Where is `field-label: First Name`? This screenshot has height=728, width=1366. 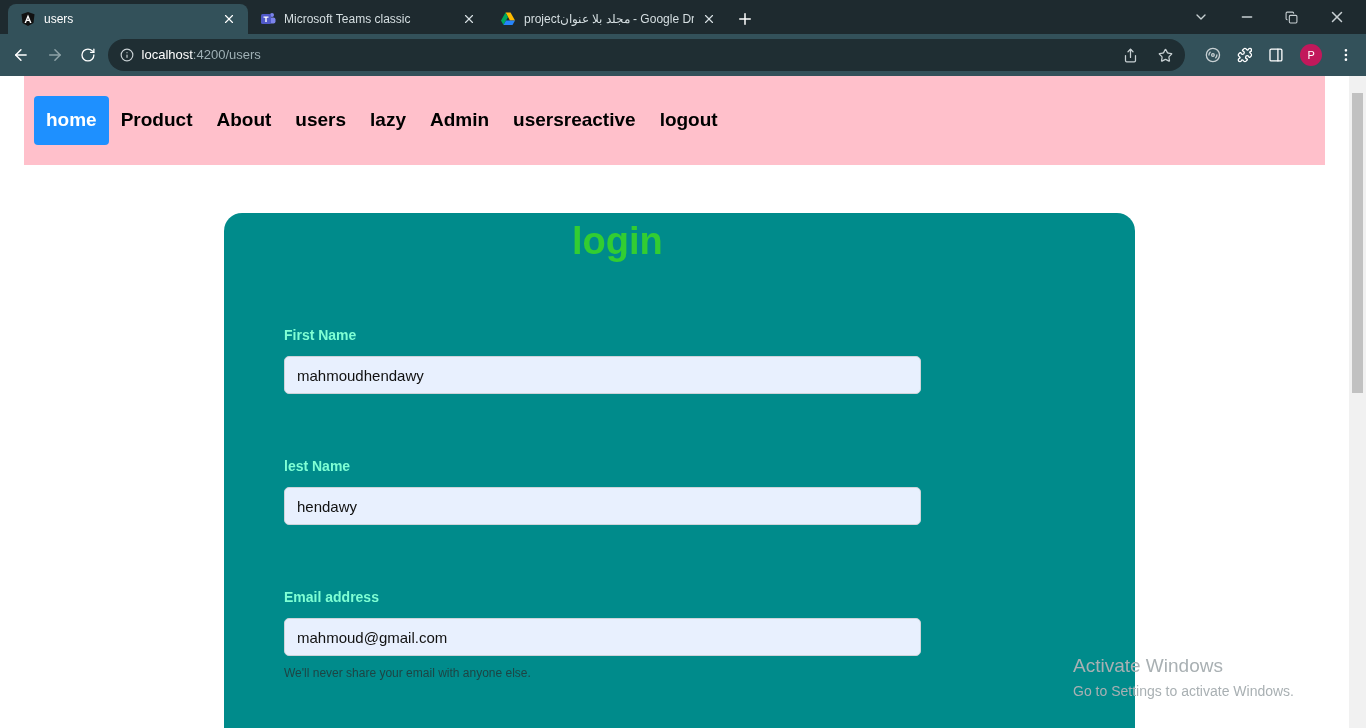 field-label: First Name is located at coordinates (321, 335).